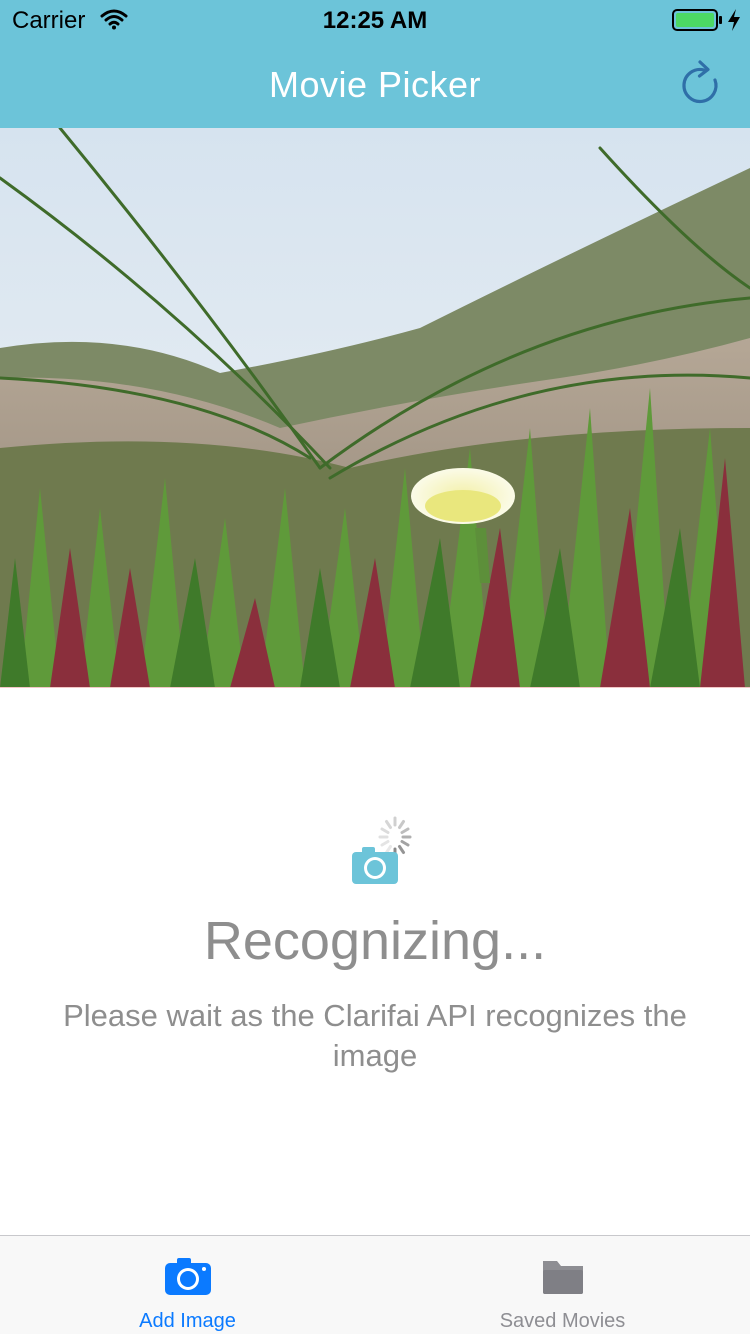  Describe the element at coordinates (697, 20) in the screenshot. I see `battery-icon` at that location.